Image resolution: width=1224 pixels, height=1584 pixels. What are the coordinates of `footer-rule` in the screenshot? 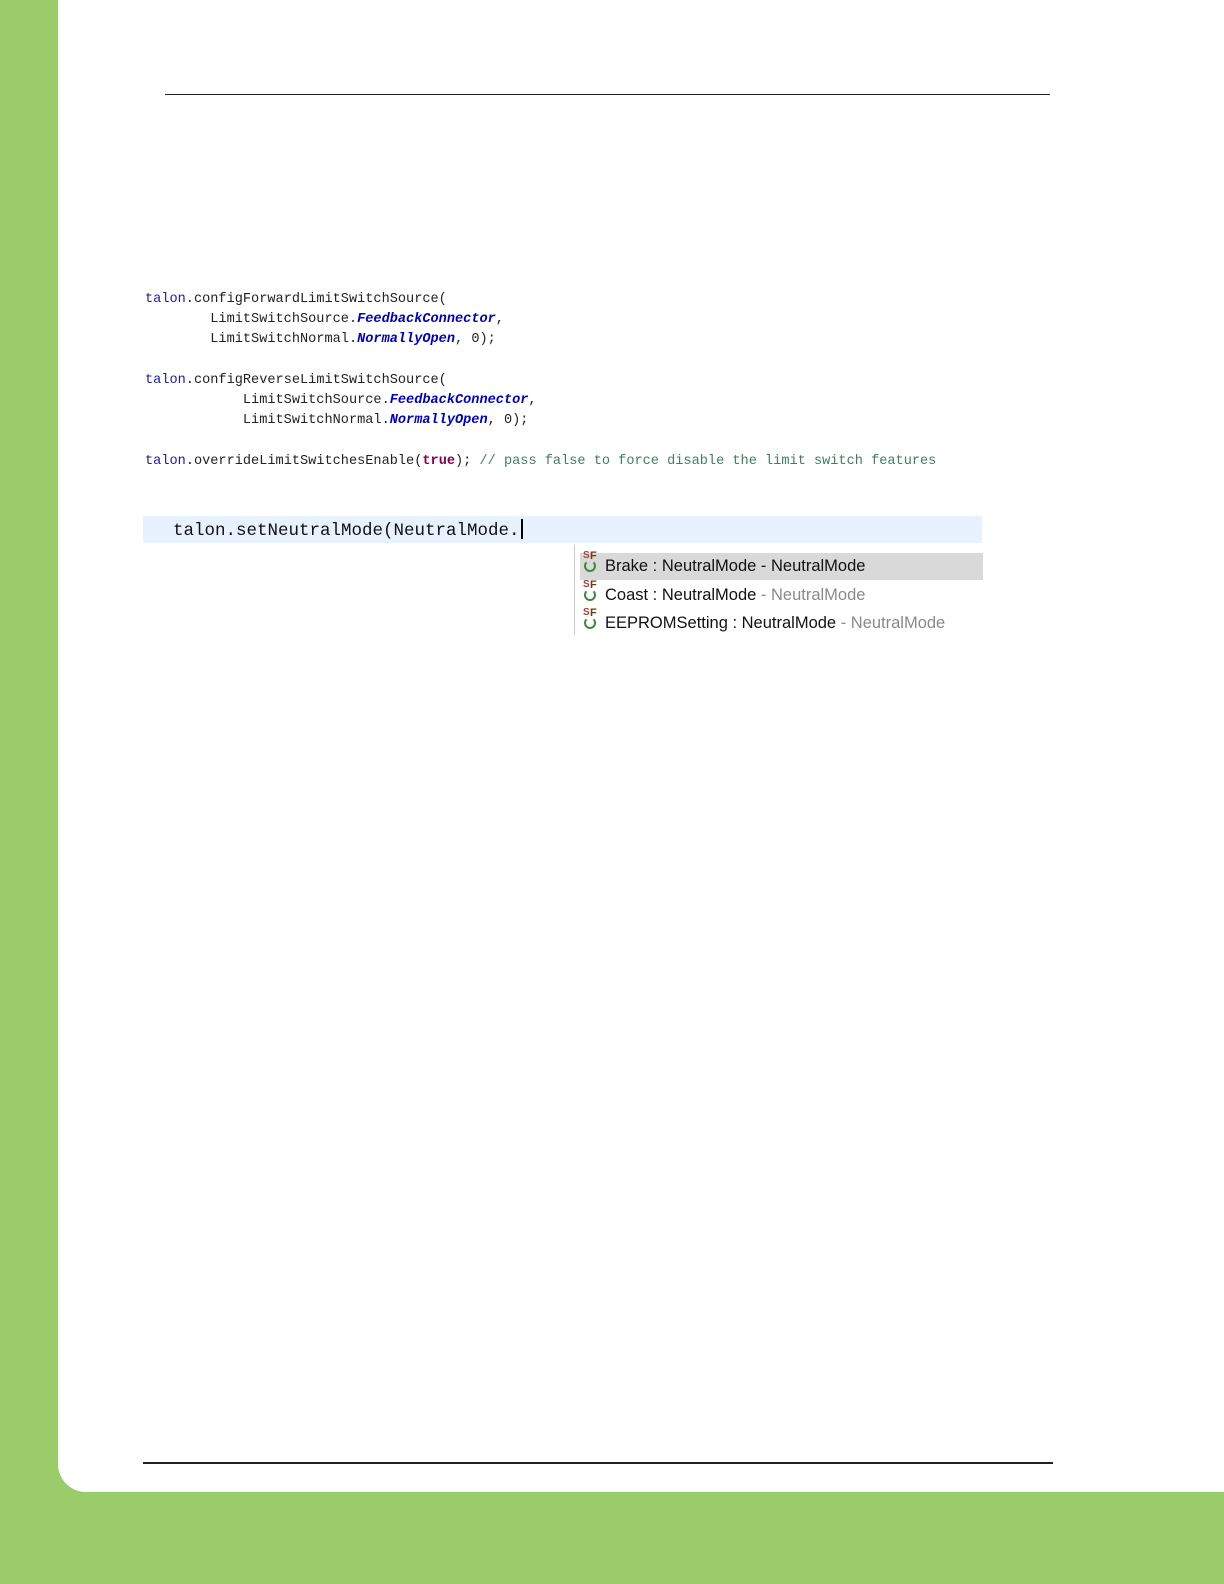 It's located at (598, 1463).